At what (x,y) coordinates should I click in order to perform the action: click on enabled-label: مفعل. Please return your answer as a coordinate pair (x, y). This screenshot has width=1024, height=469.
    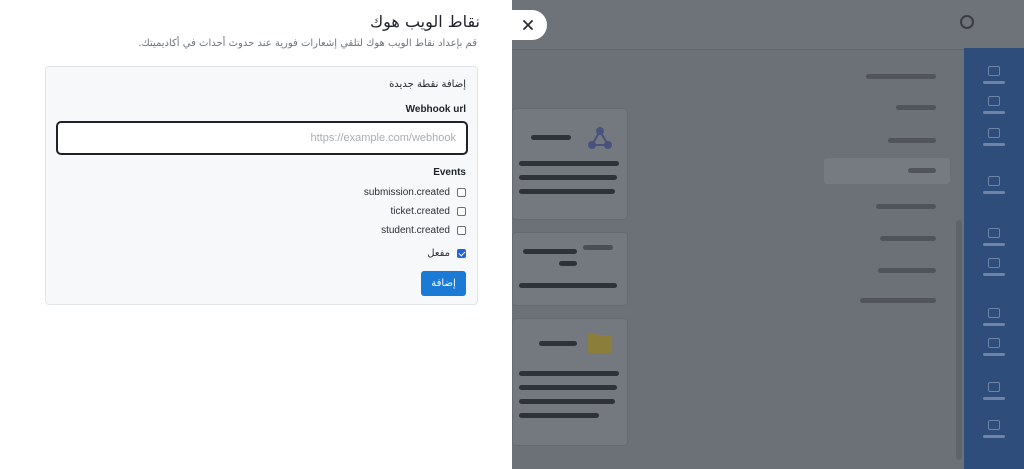
    Looking at the image, I should click on (438, 253).